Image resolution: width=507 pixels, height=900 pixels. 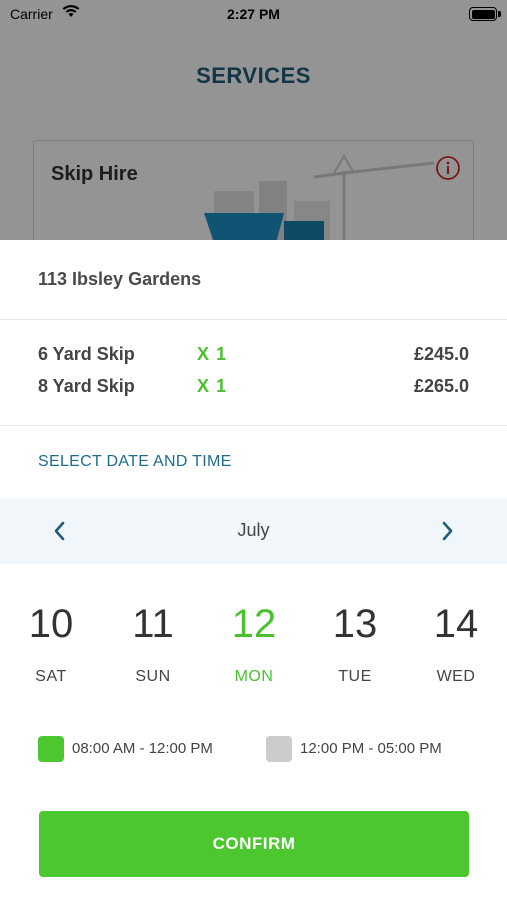 I want to click on day-name: SAT, so click(x=51, y=676).